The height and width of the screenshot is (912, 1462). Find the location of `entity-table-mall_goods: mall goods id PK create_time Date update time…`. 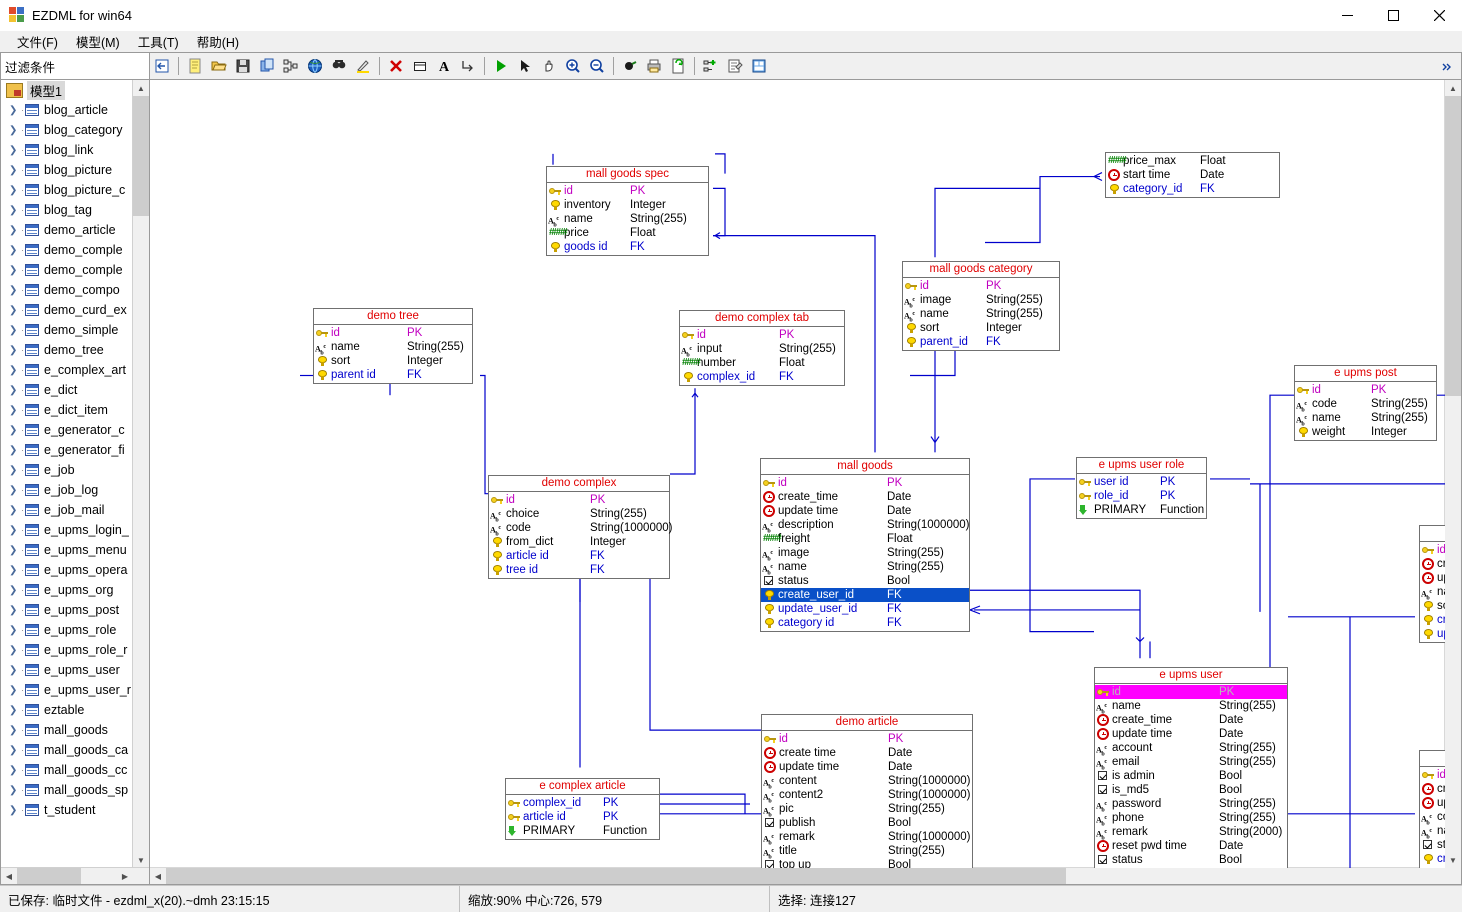

entity-table-mall_goods: mall goods id PK create_time Date update time… is located at coordinates (865, 545).